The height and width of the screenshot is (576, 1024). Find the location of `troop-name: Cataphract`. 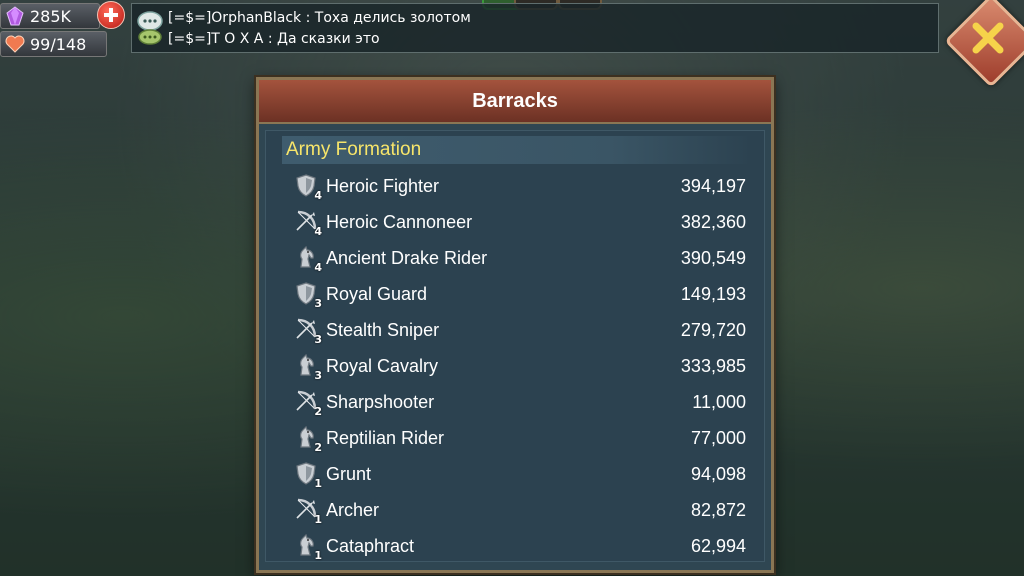

troop-name: Cataphract is located at coordinates (370, 545).